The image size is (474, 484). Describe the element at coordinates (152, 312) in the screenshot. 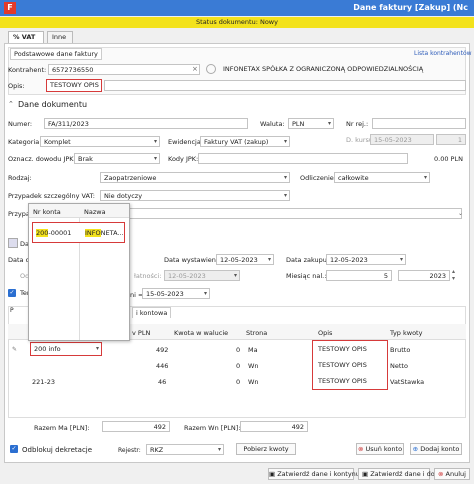

I see `kontowa-tab: i kontowa` at that location.